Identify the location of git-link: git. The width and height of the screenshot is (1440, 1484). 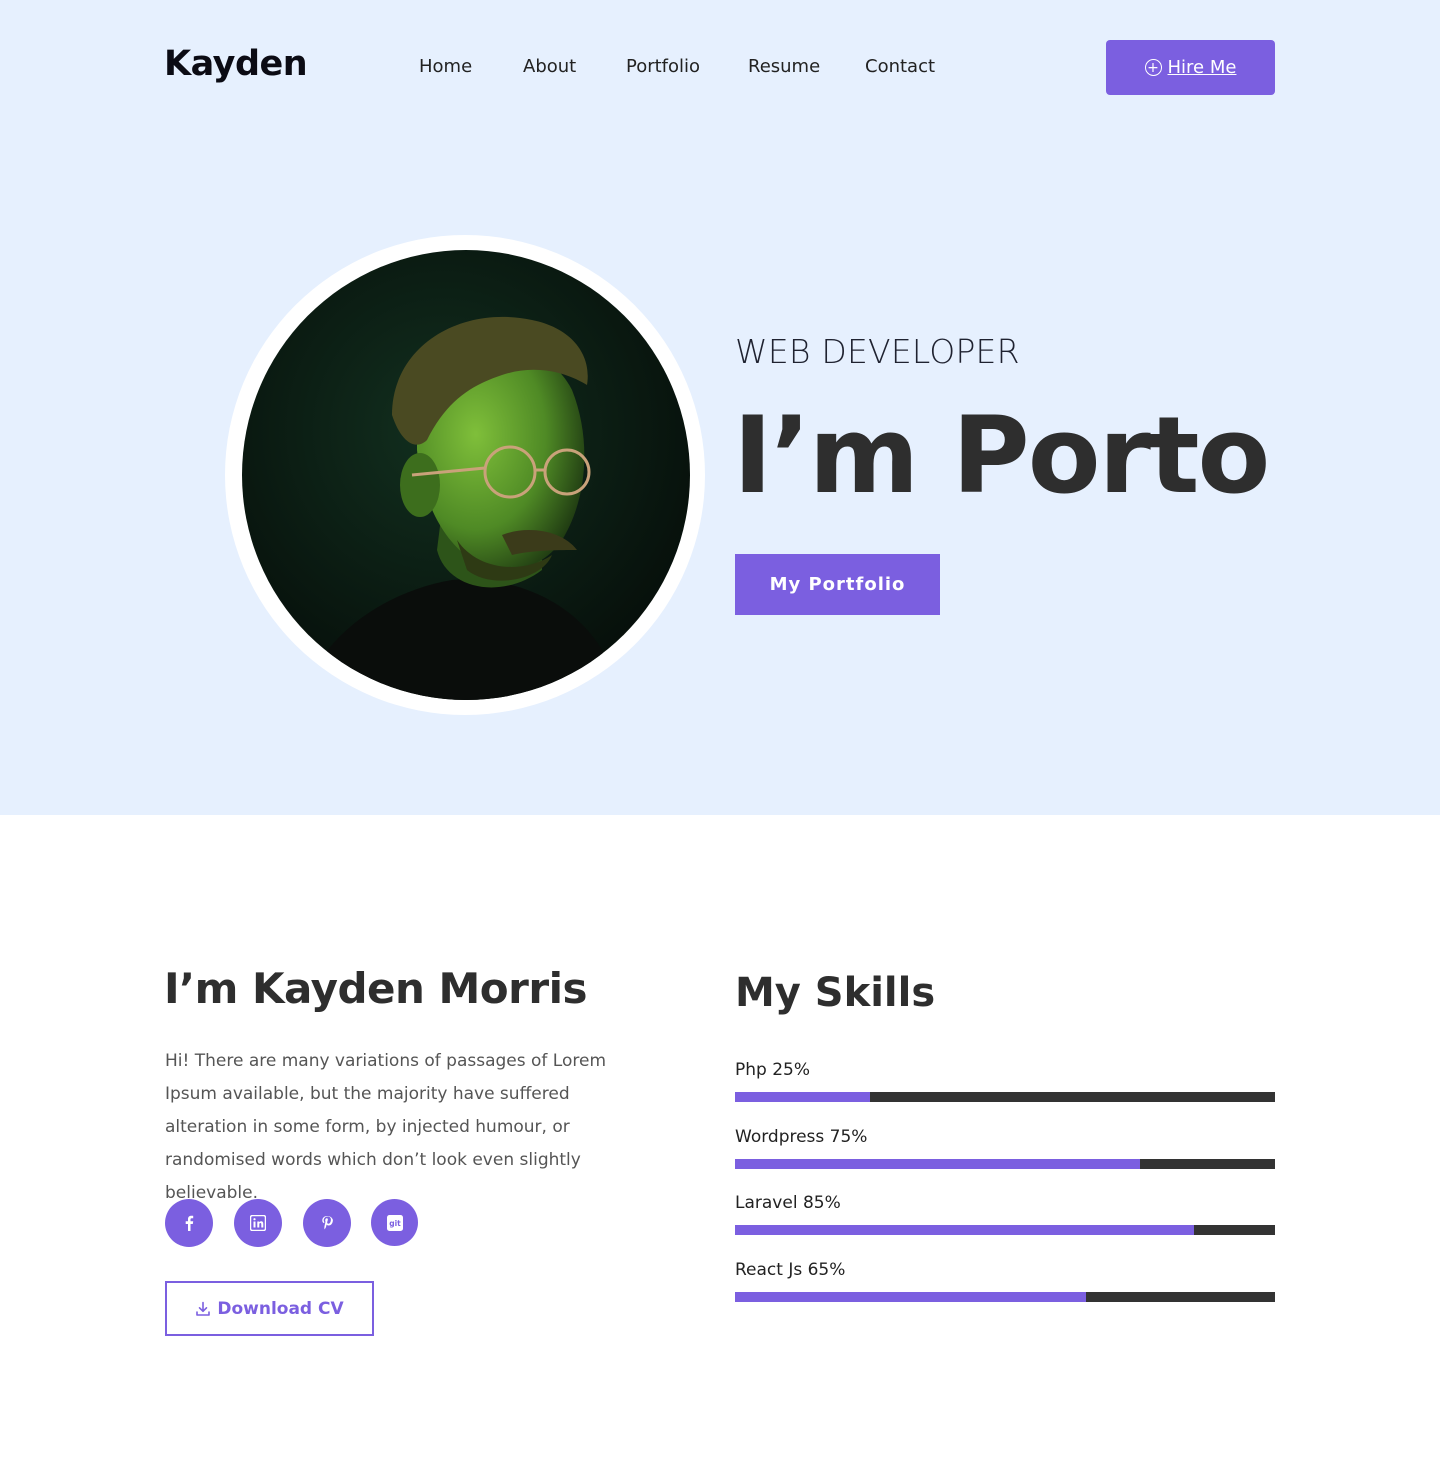
(394, 1222).